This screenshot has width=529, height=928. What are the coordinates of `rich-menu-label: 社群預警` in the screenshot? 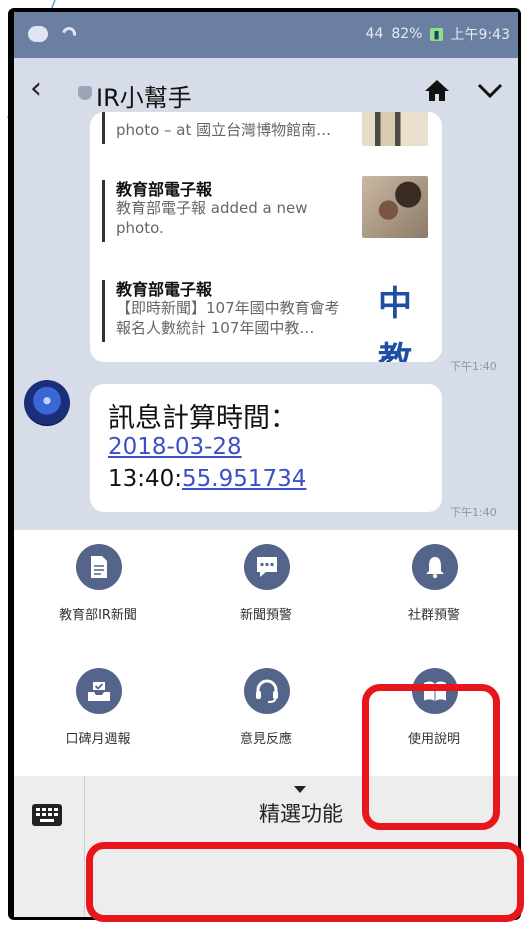 It's located at (433, 615).